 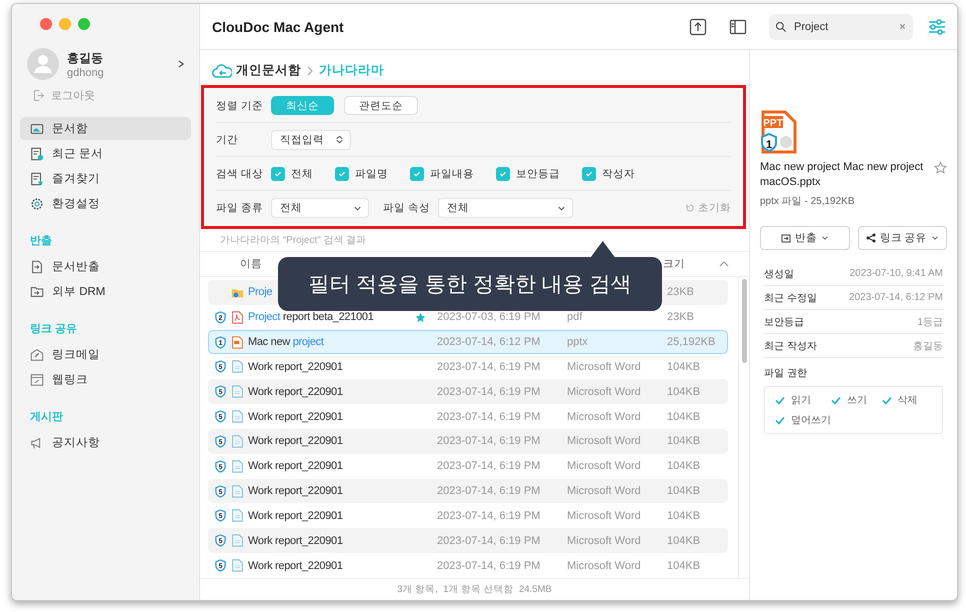 What do you see at coordinates (690, 208) in the screenshot?
I see `reset-icon` at bounding box center [690, 208].